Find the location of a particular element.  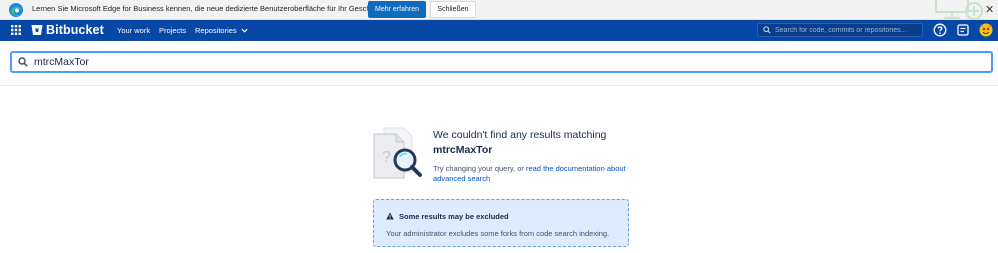

no-results-illustration: ? is located at coordinates (397, 153).